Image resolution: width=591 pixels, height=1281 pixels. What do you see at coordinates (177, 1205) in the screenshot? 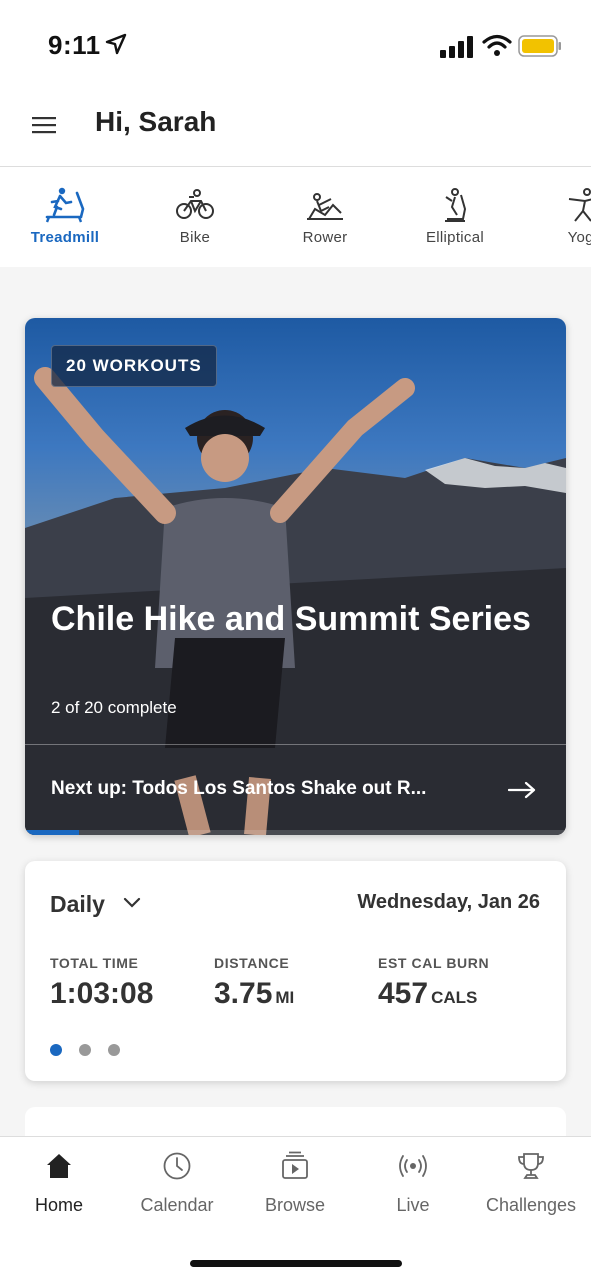
I see `nav-calendar-label: Calendar` at bounding box center [177, 1205].